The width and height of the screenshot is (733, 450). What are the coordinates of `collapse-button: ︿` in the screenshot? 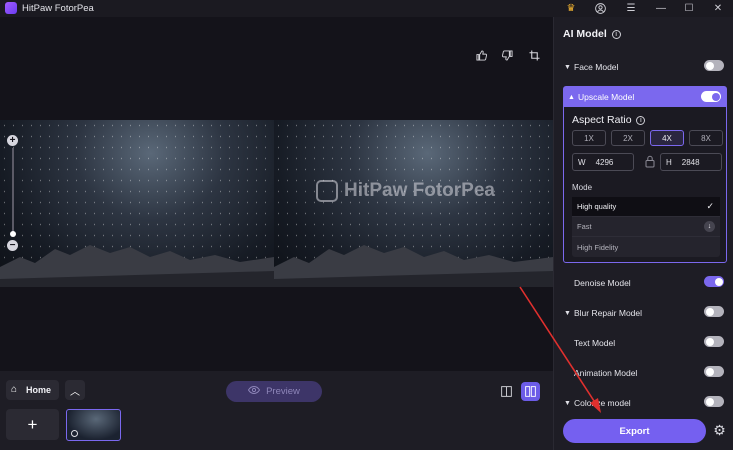 It's located at (75, 390).